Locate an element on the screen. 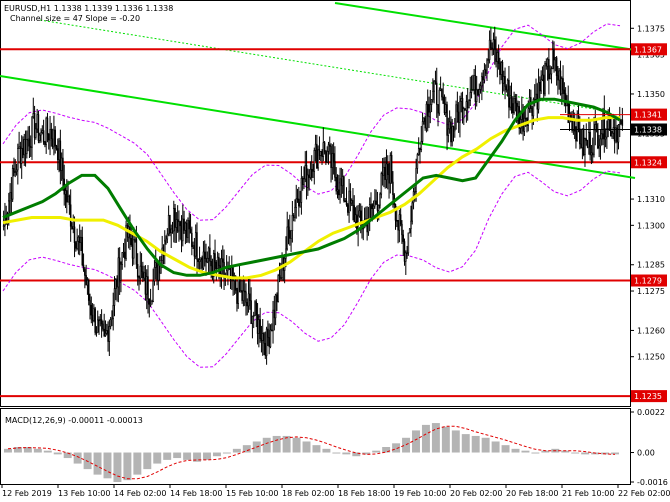 Image resolution: width=670 pixels, height=502 pixels. x-tick-label: 12 Feb 2019 is located at coordinates (27, 493).